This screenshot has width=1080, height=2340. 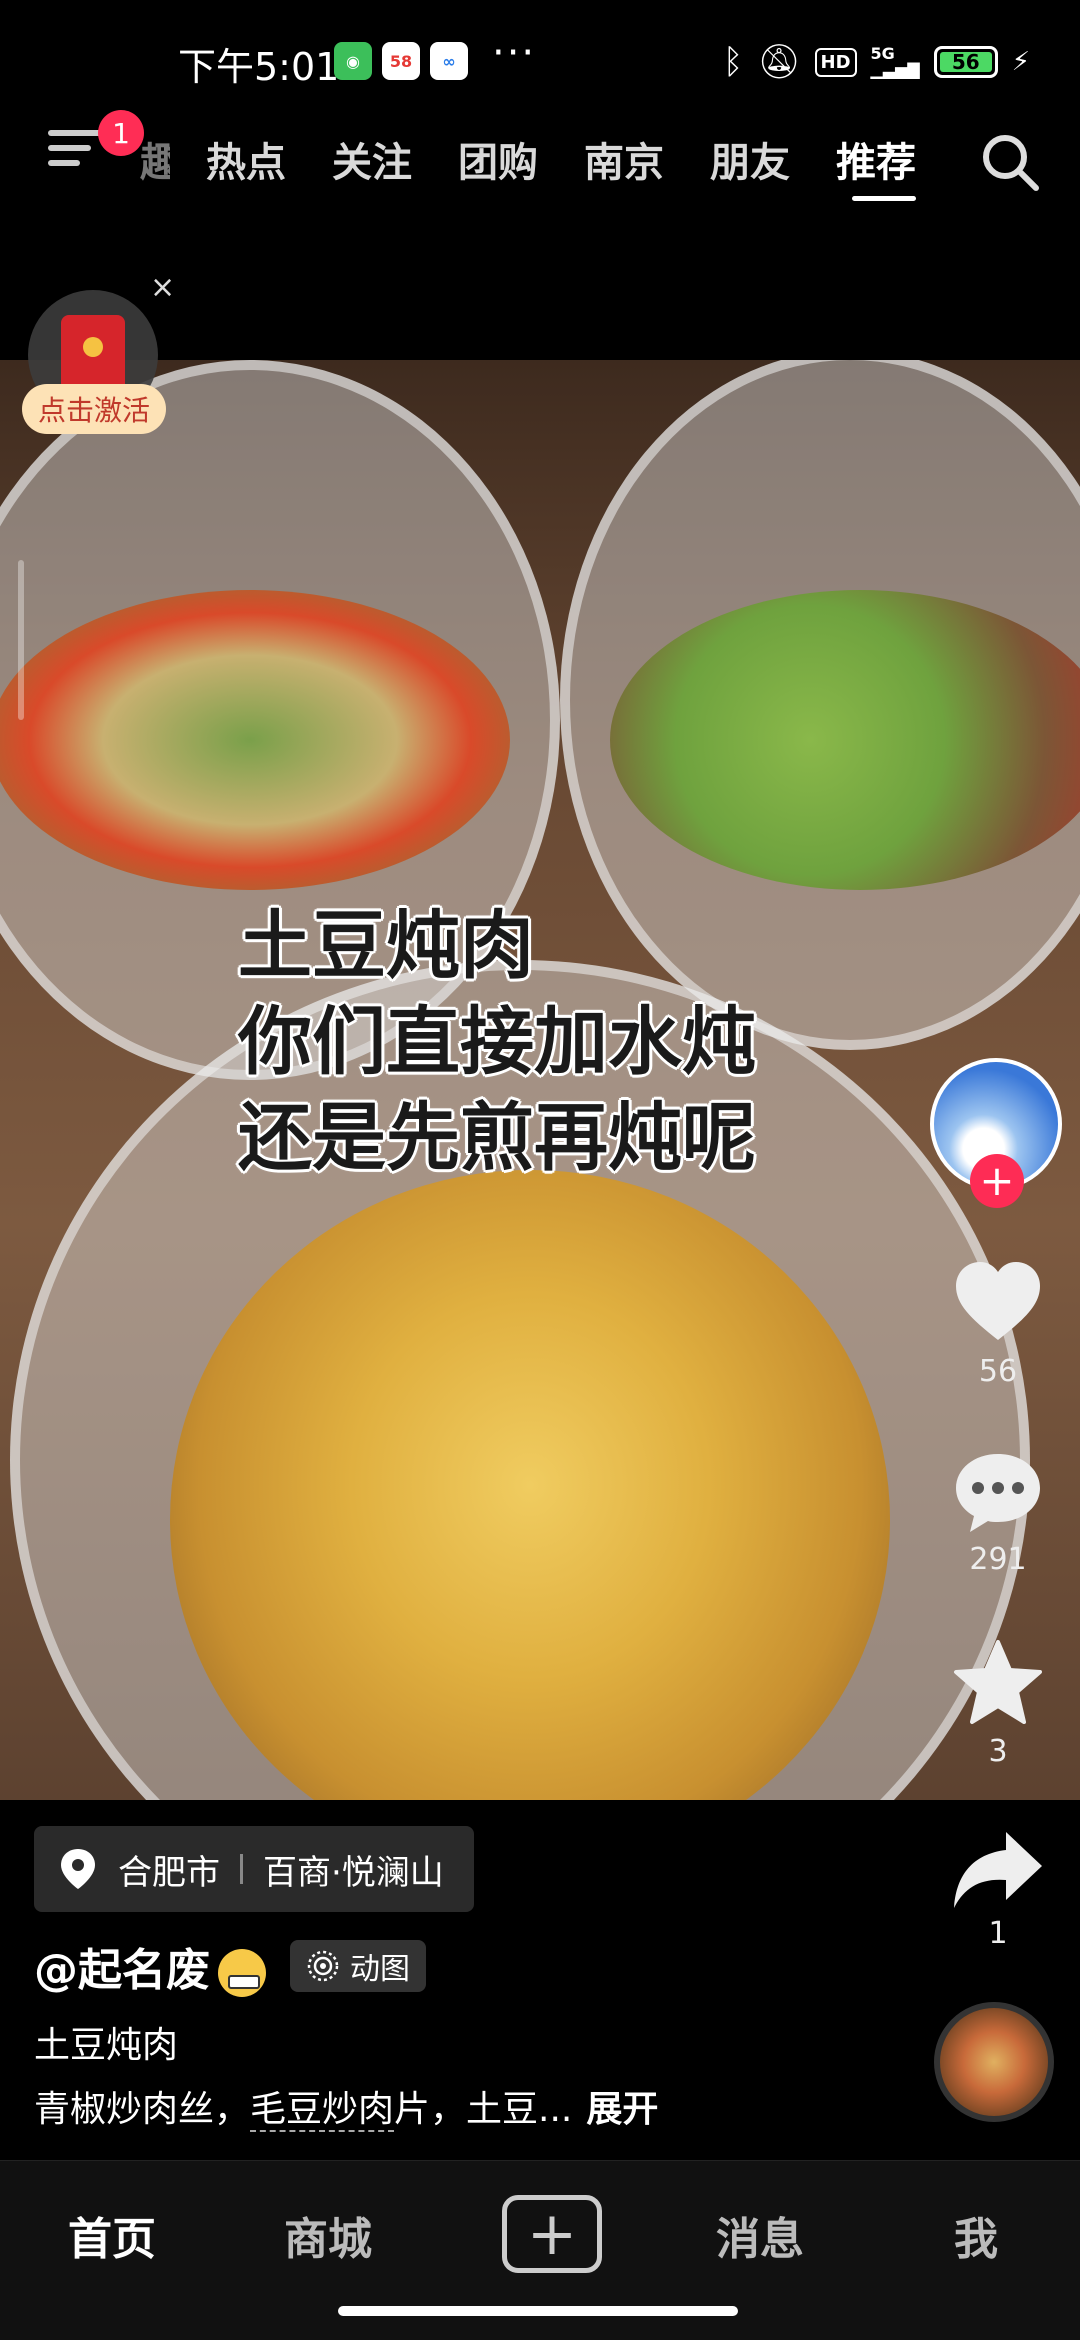 What do you see at coordinates (142, 2109) in the screenshot?
I see `desc-text: 青椒炒肉丝，` at bounding box center [142, 2109].